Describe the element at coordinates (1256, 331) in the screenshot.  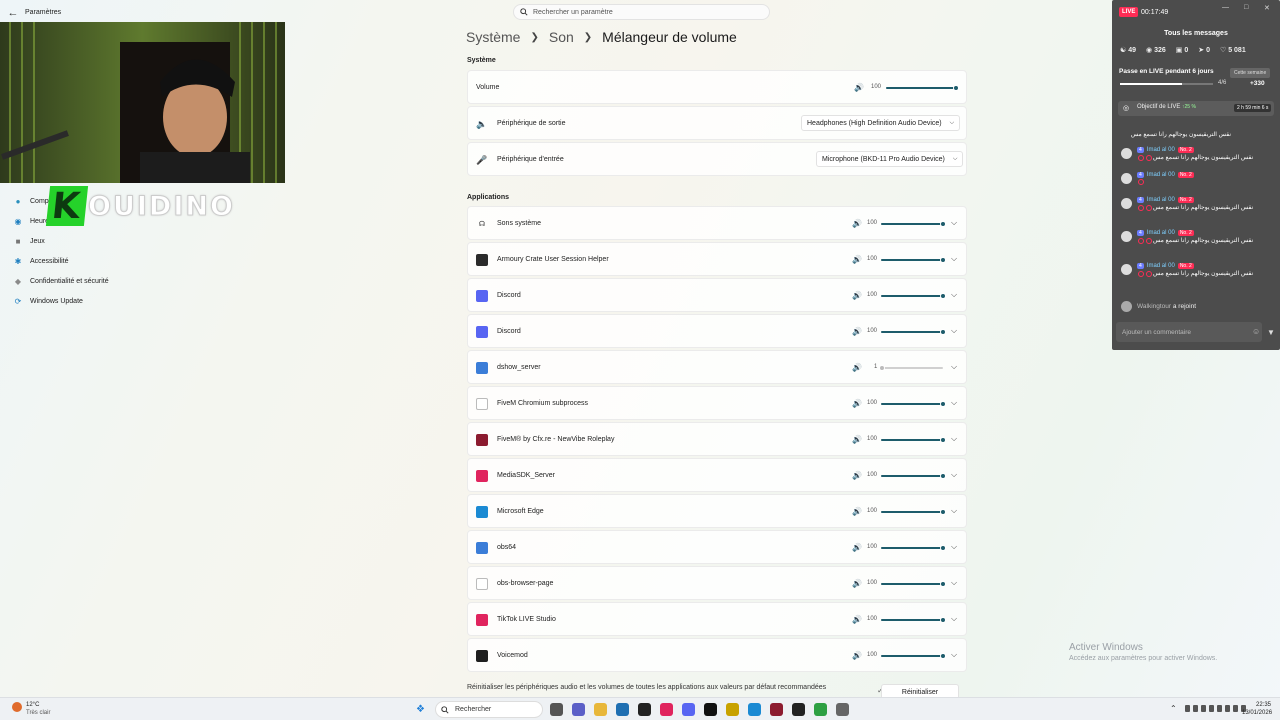
I see `emoji-icon: ☺` at that location.